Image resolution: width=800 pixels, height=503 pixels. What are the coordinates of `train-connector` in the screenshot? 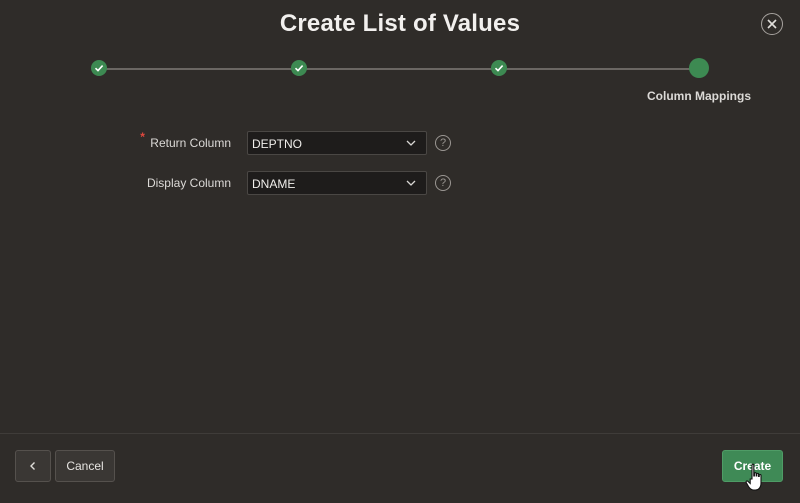 It's located at (400, 69).